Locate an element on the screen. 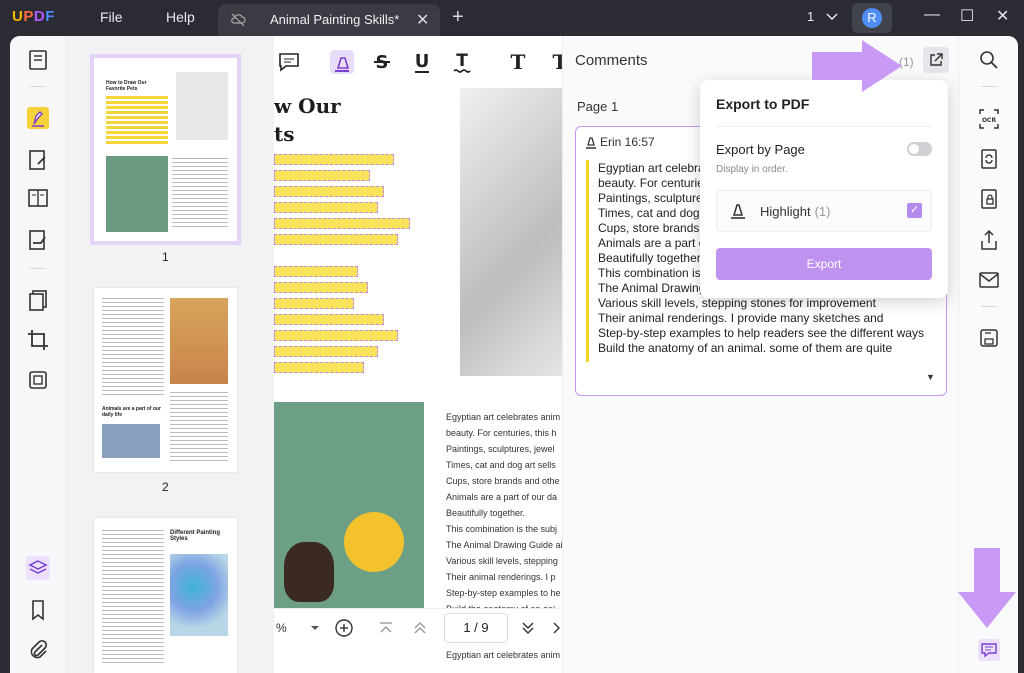  body-text-line: The Animal Drawing Guide ai is located at coordinates (504, 545).